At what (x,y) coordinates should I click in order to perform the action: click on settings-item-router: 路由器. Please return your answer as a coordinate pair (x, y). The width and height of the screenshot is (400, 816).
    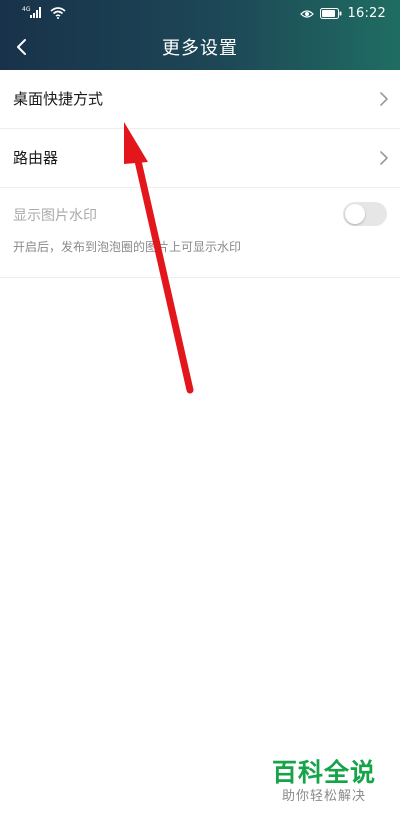
    Looking at the image, I should click on (200, 158).